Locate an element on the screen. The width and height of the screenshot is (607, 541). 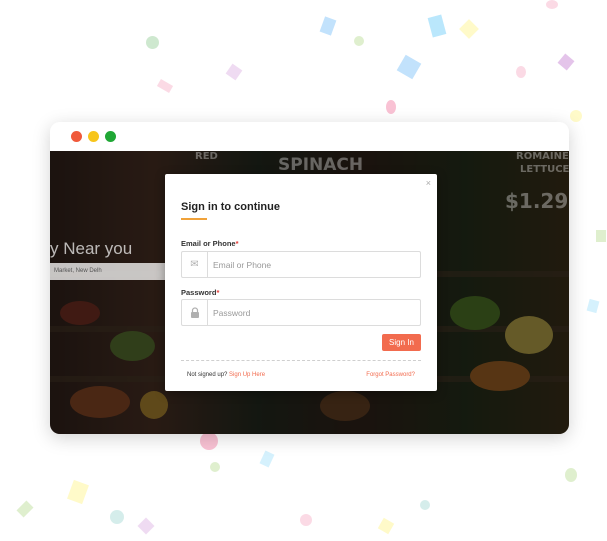
hero-heading: y Near you is located at coordinates (91, 248).